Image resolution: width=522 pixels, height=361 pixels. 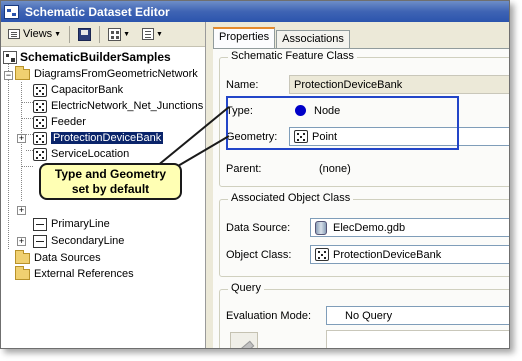 I want to click on callout-pointer-line, so click(x=190, y=139).